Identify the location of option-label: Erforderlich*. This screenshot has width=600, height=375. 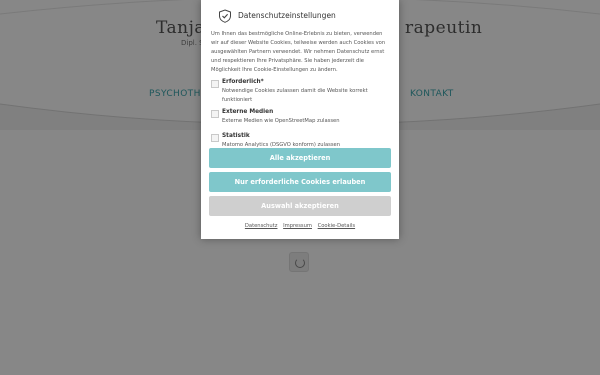
(243, 82).